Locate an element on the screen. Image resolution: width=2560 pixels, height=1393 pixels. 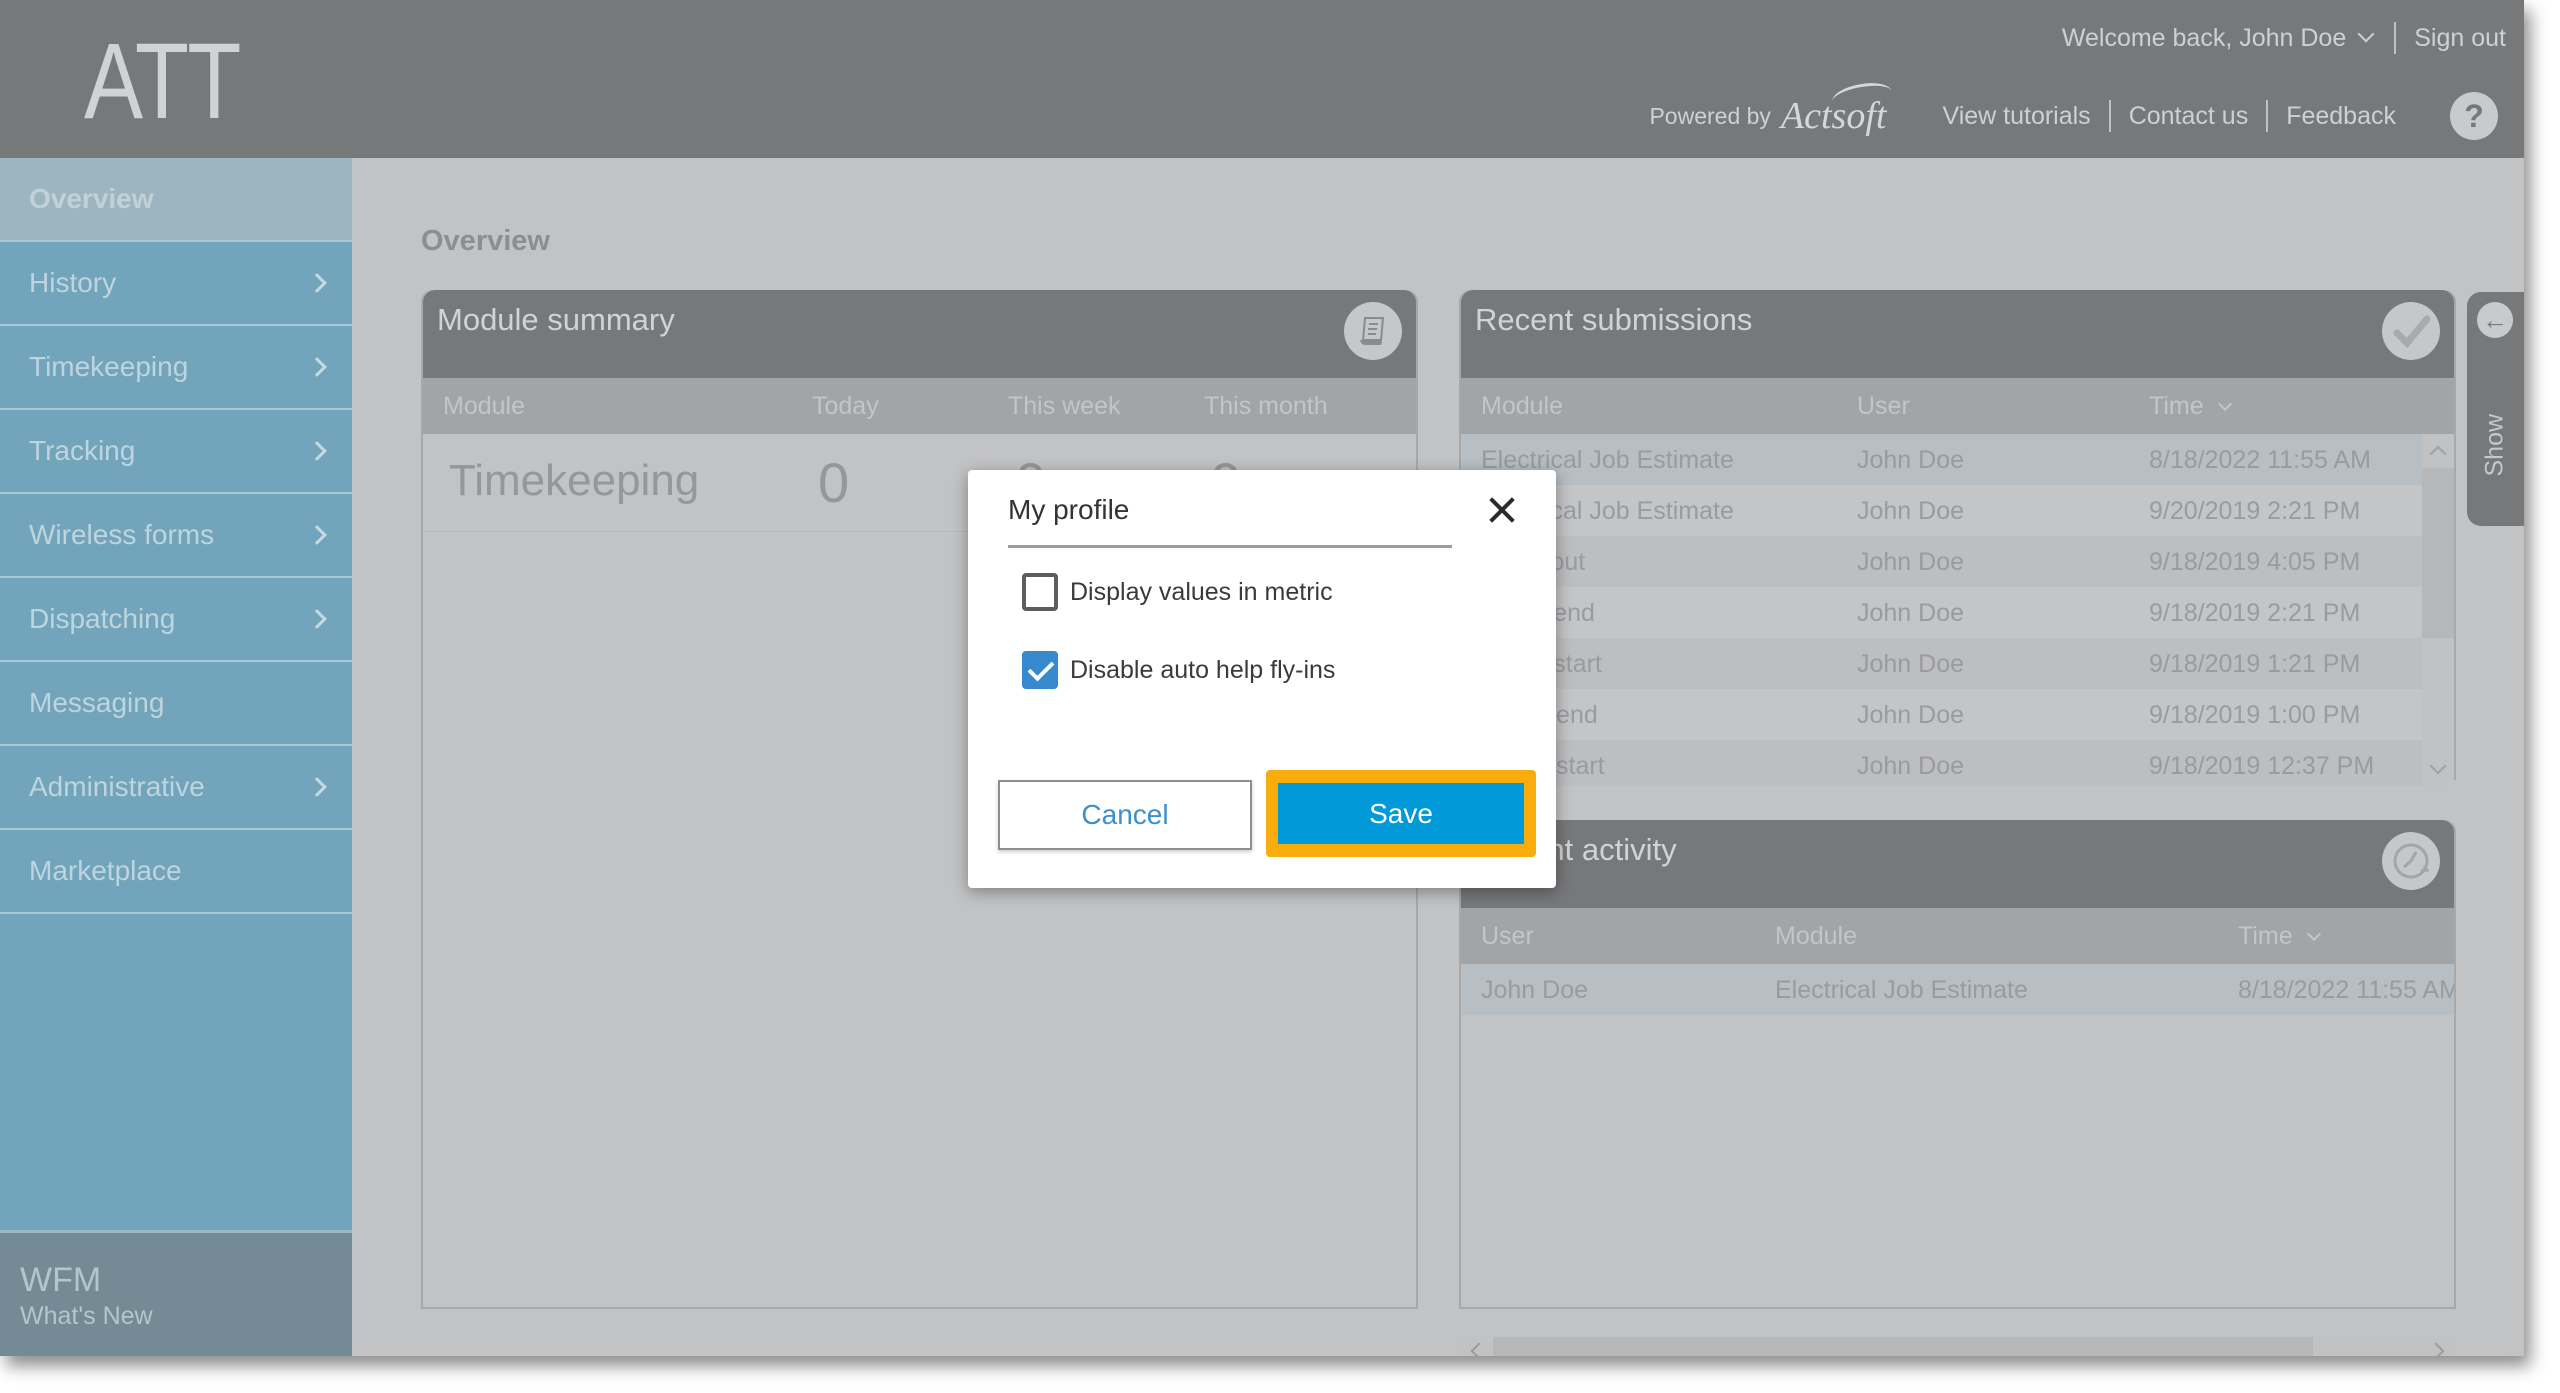
metric-option: Display values in metric is located at coordinates (1177, 592).